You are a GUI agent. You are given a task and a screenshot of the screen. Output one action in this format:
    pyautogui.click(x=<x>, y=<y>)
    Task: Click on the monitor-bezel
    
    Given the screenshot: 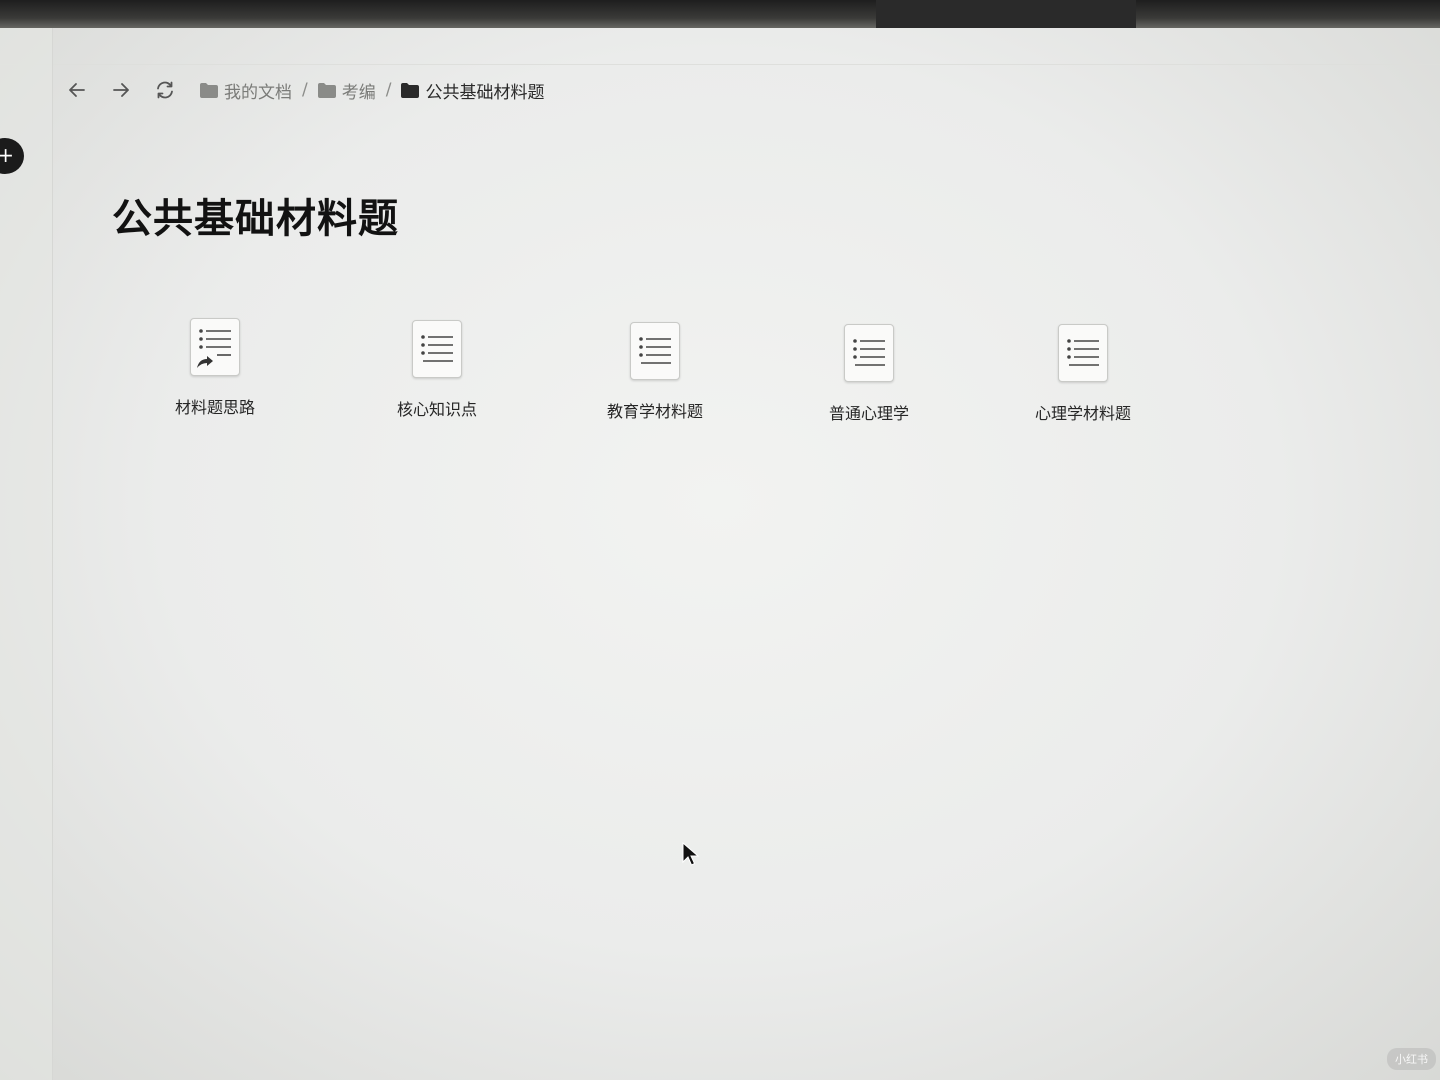 What is the action you would take?
    pyautogui.click(x=720, y=15)
    